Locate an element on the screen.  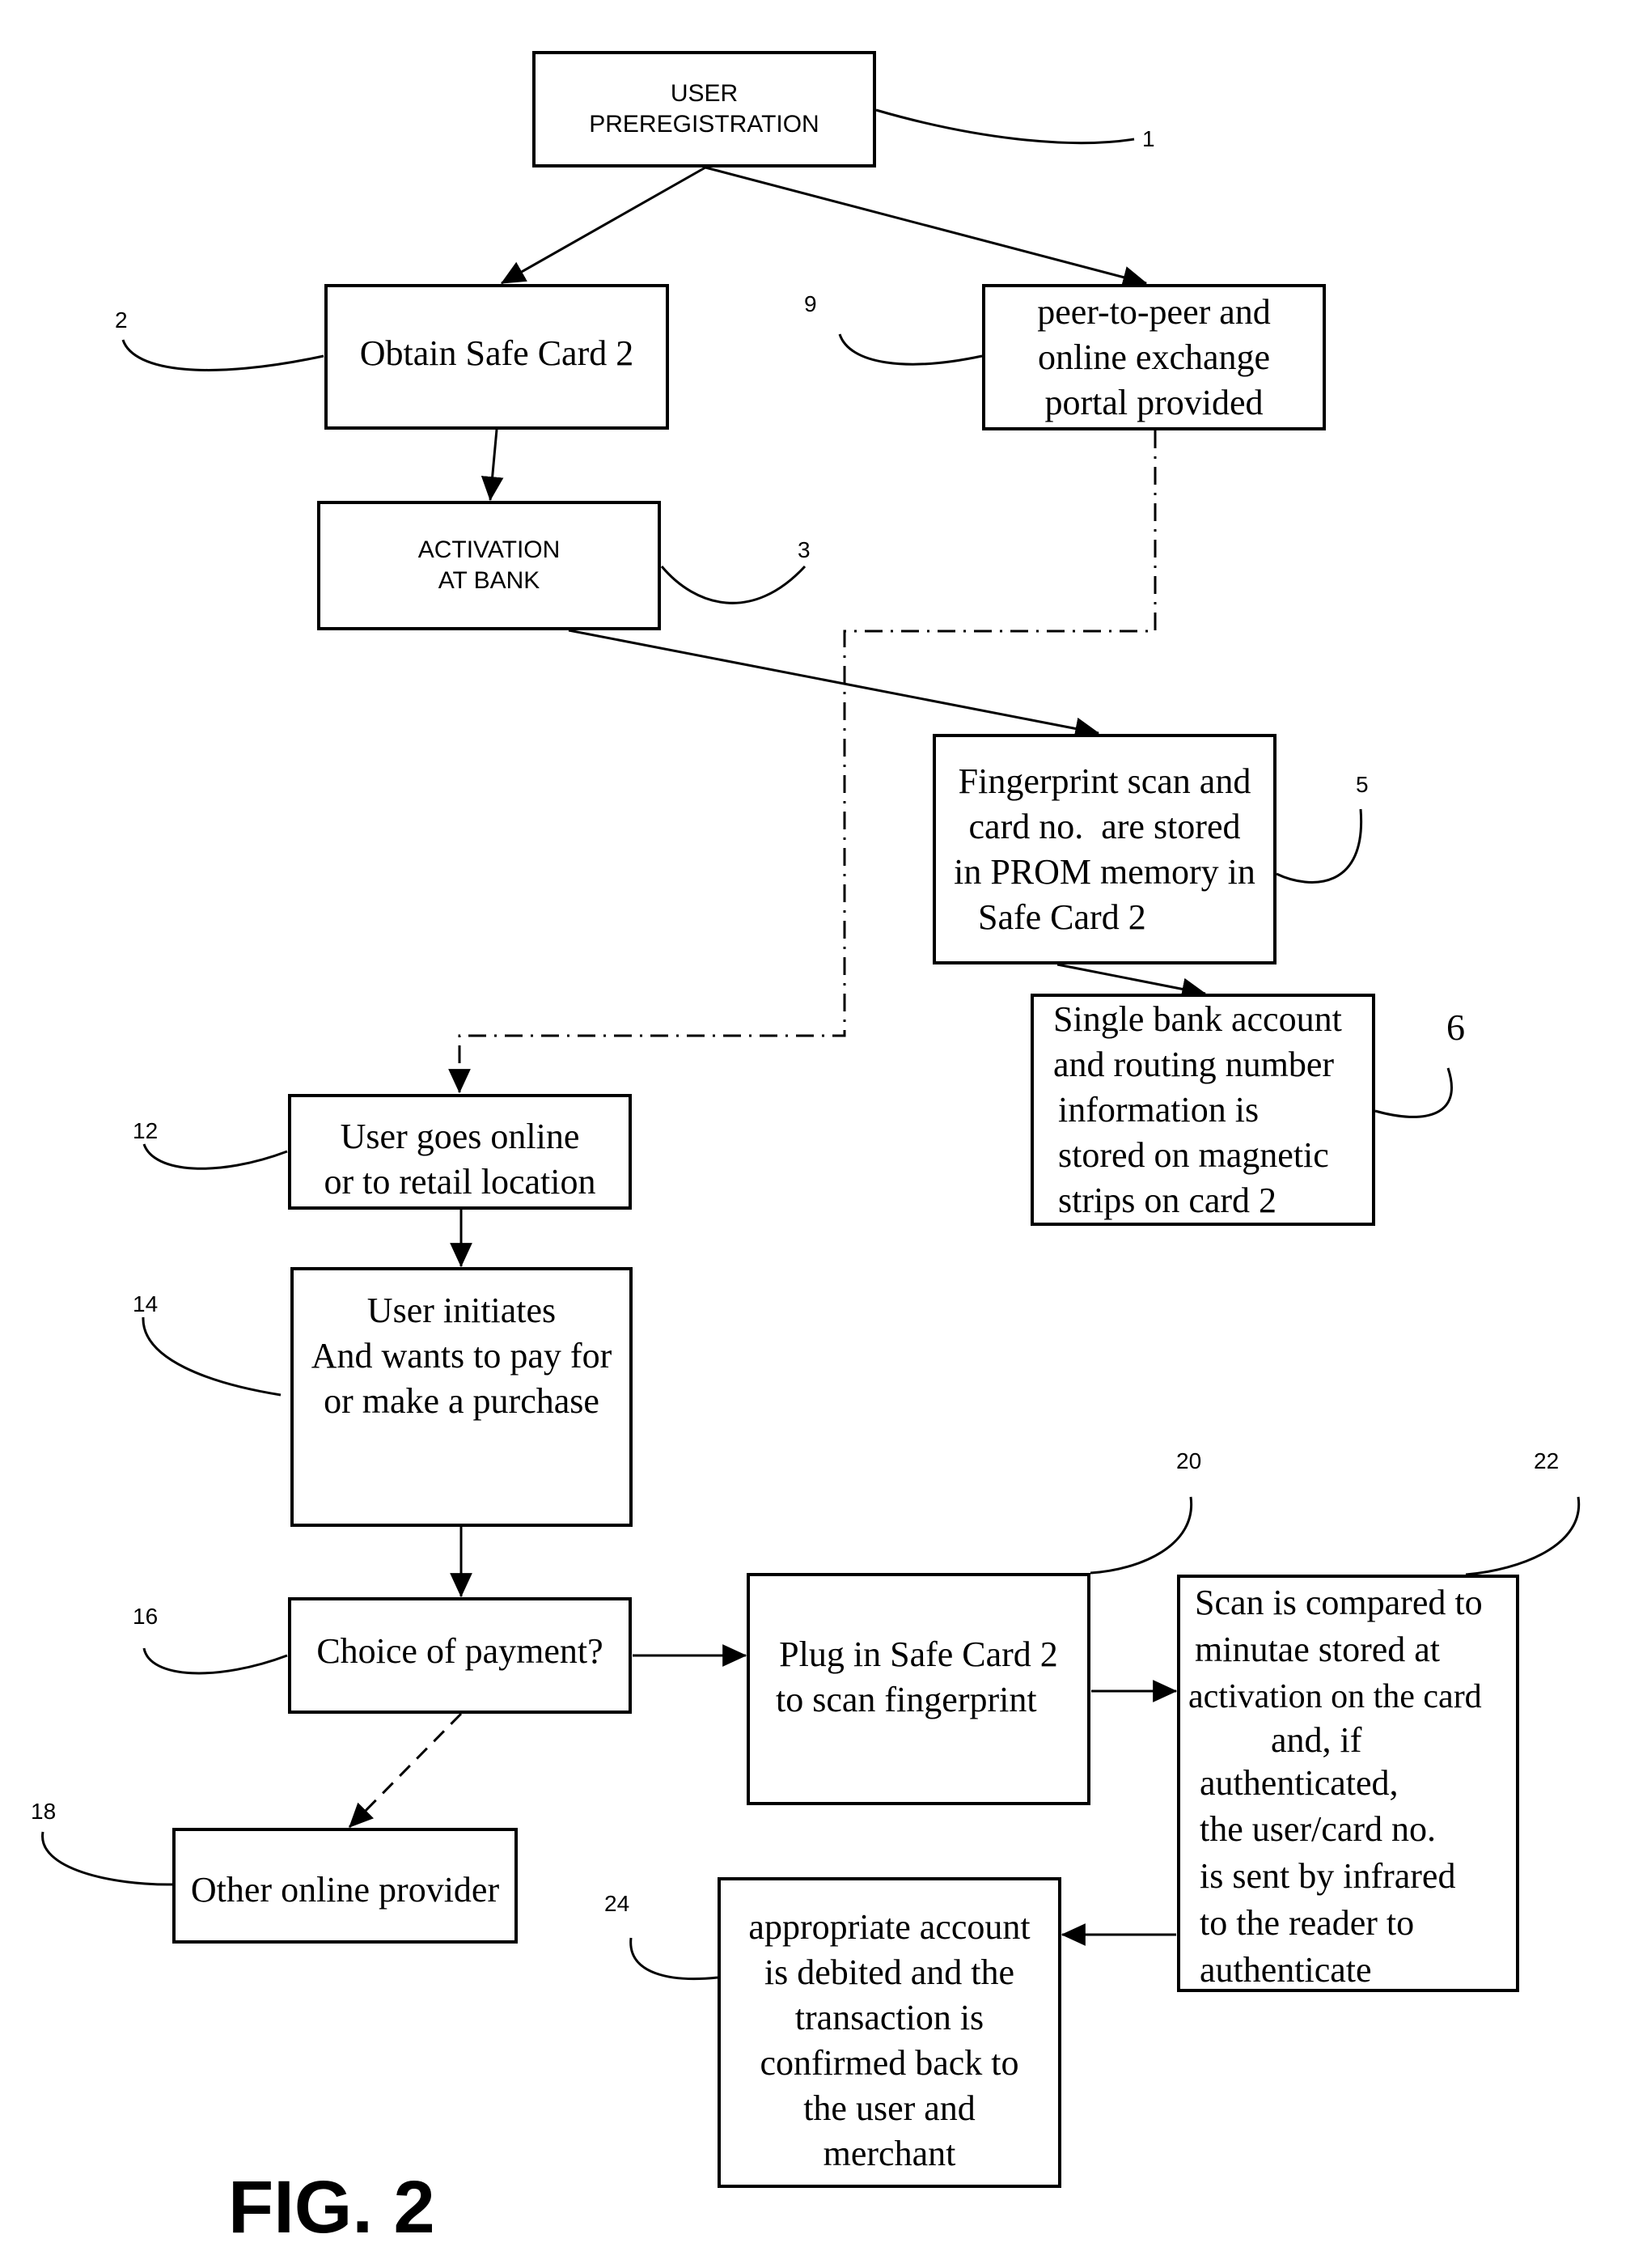
node-text-line: information is is located at coordinates (1159, 1109).